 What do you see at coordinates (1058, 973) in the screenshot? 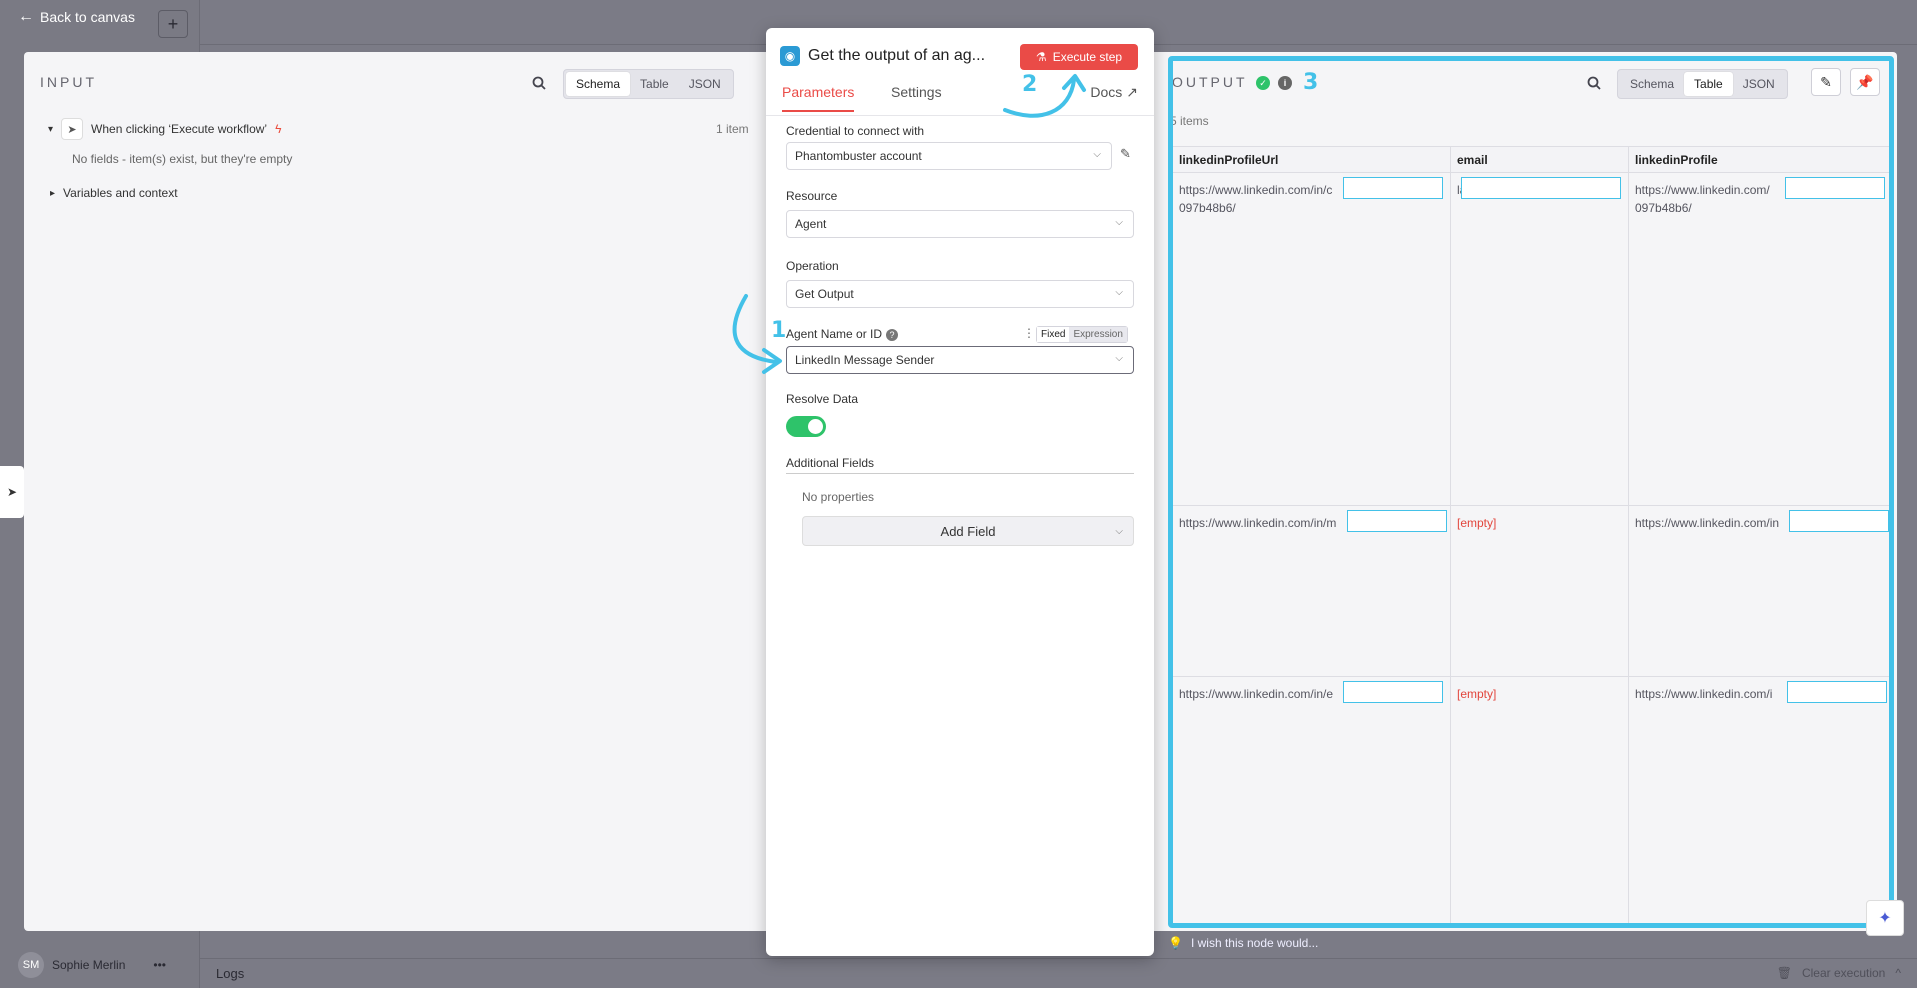
I see `logs-bar: Logs` at bounding box center [1058, 973].